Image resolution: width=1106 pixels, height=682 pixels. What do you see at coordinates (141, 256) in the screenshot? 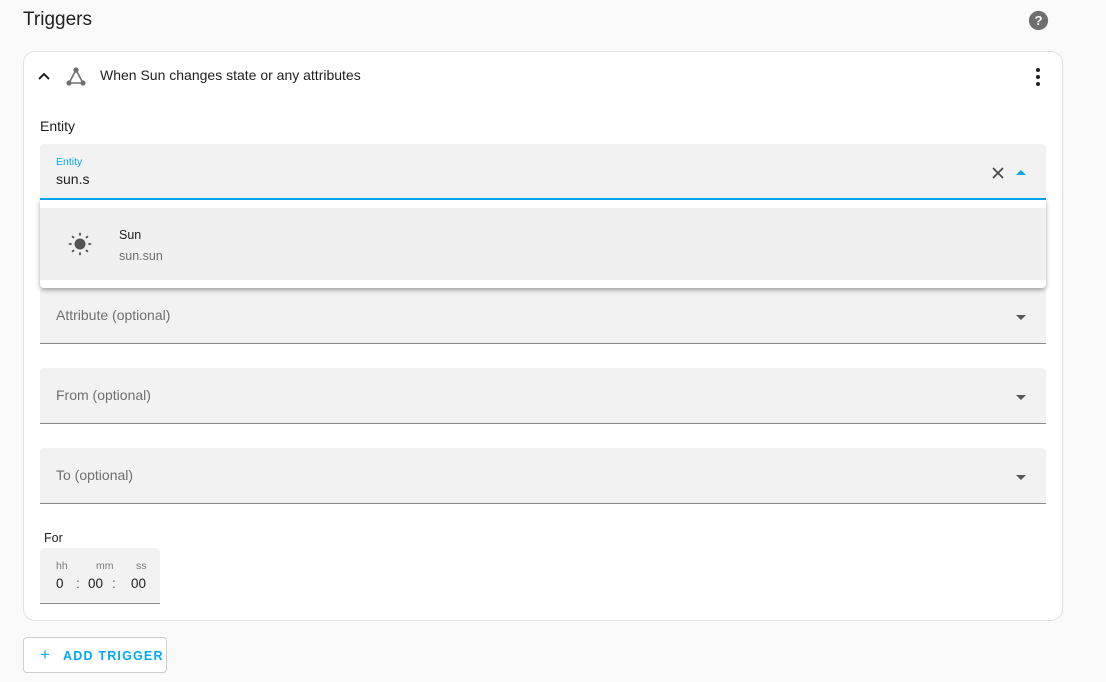
I see `suggestion-entity-id: sun.sun` at bounding box center [141, 256].